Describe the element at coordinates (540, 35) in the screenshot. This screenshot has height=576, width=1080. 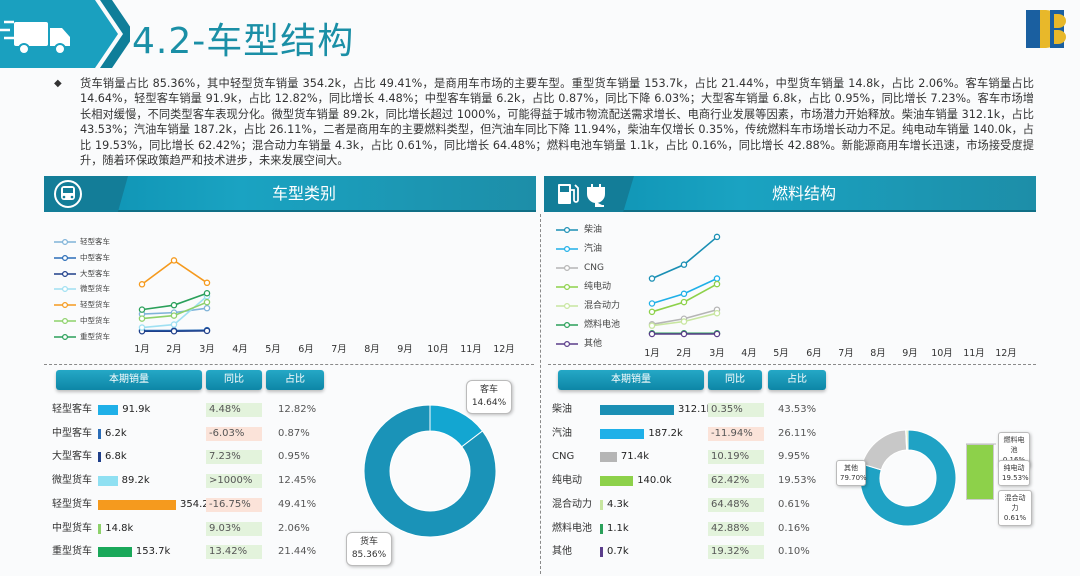
I see `header: 4.2-车型结构` at that location.